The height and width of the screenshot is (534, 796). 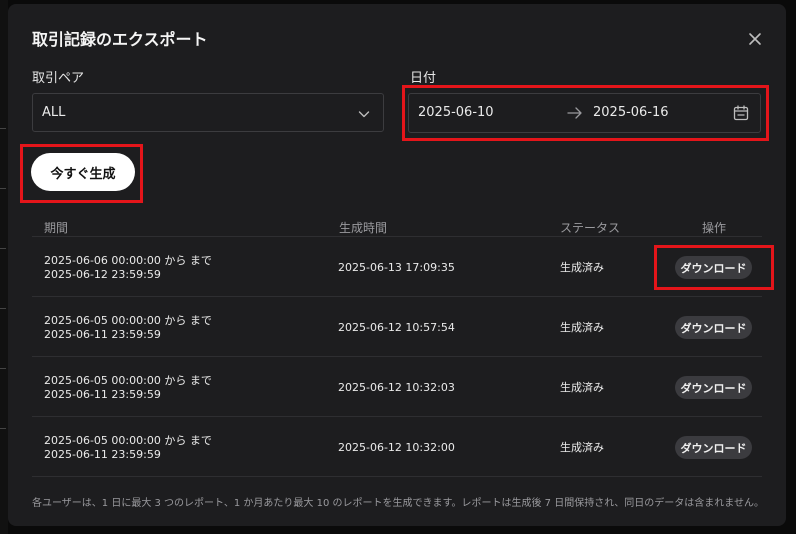 What do you see at coordinates (741, 113) in the screenshot?
I see `calendar-icon` at bounding box center [741, 113].